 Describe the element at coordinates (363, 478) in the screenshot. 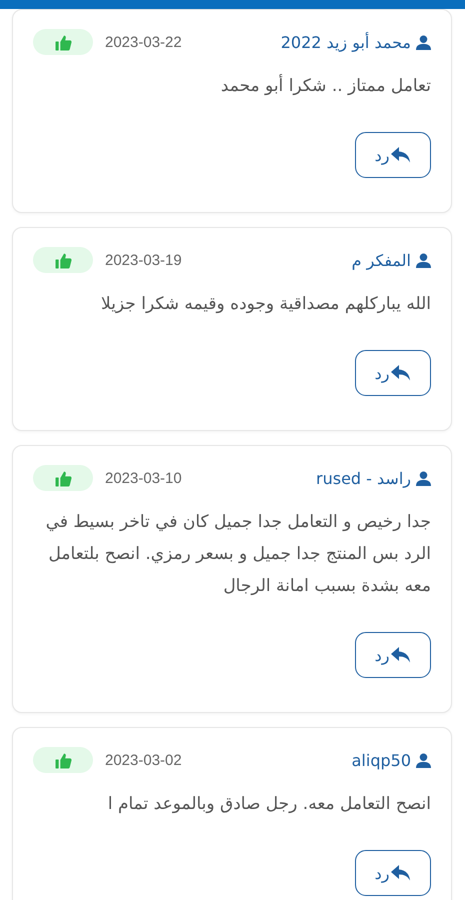

I see `reviewer-name: راسد - rused` at that location.